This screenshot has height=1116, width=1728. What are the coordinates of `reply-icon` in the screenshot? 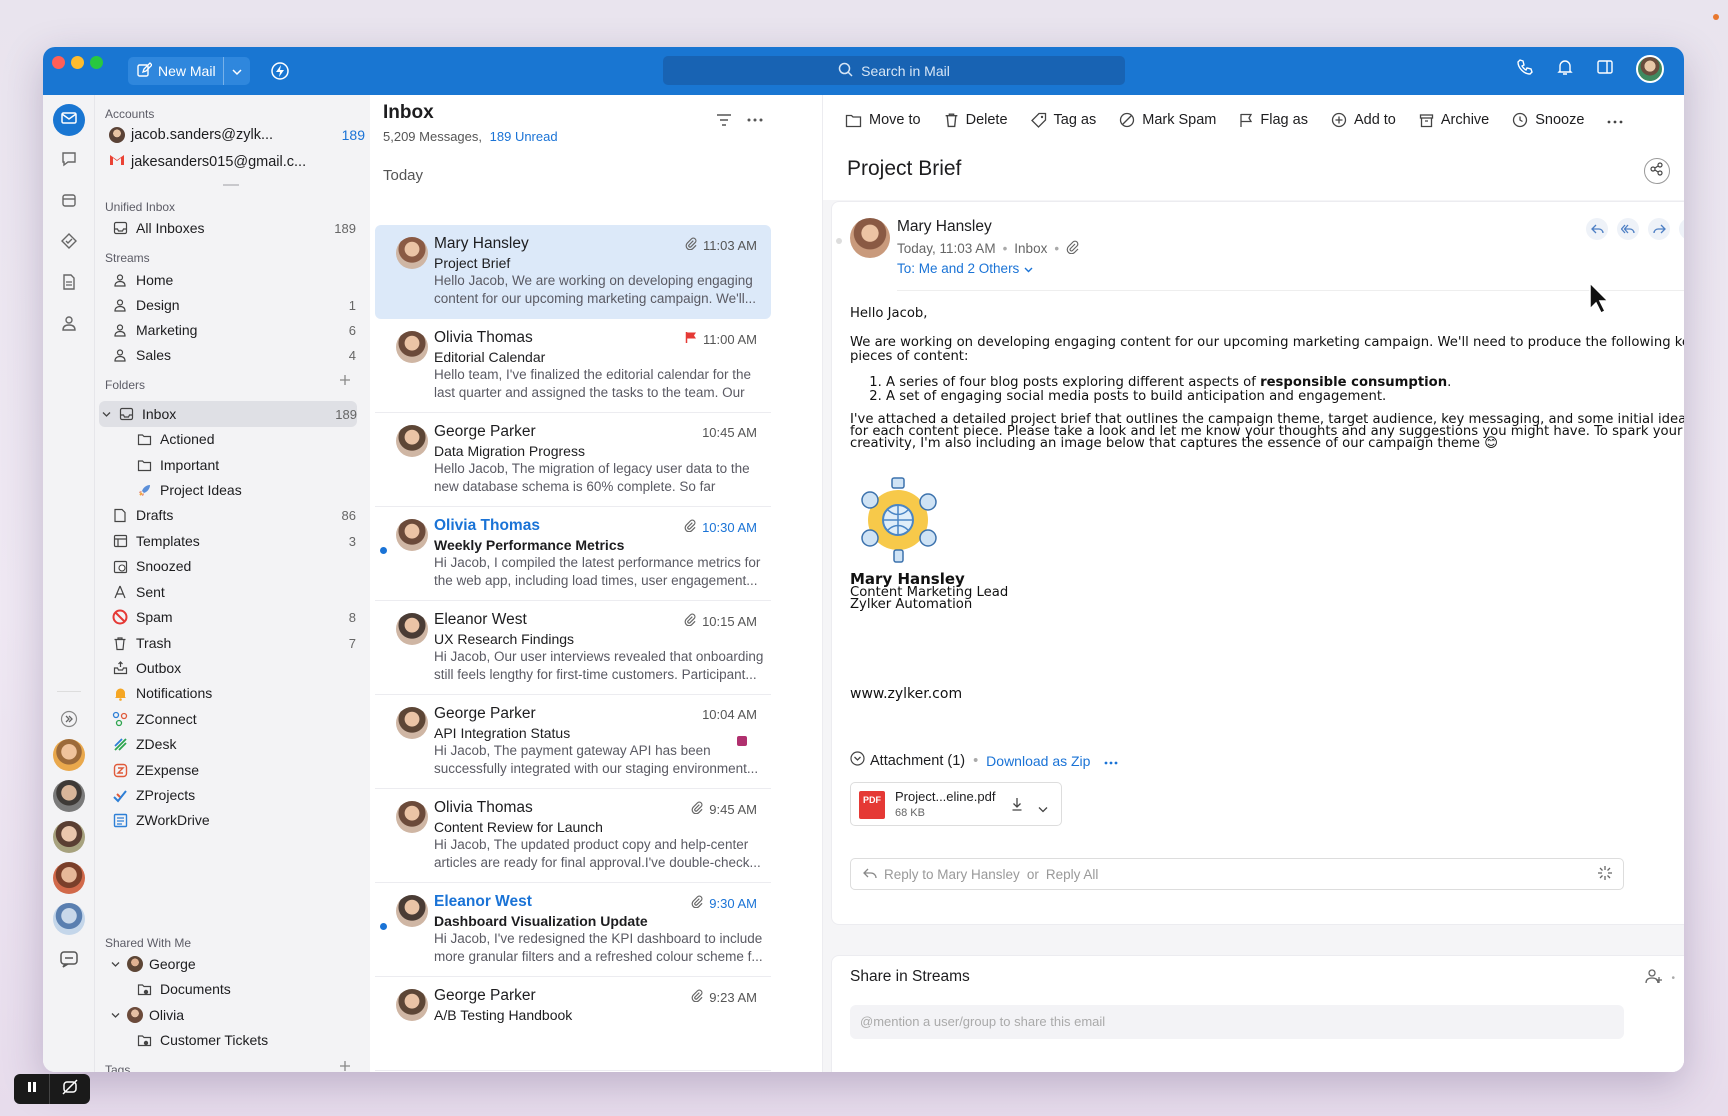 It's located at (1597, 229).